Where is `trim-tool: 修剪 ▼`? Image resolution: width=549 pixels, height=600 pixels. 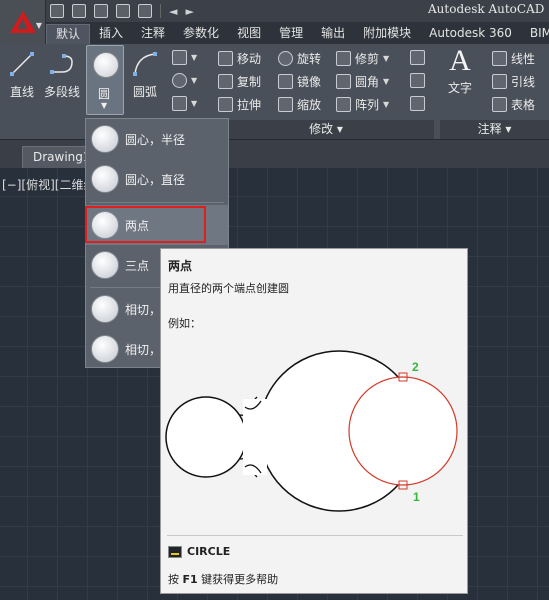
trim-tool: 修剪 ▼ is located at coordinates (362, 58).